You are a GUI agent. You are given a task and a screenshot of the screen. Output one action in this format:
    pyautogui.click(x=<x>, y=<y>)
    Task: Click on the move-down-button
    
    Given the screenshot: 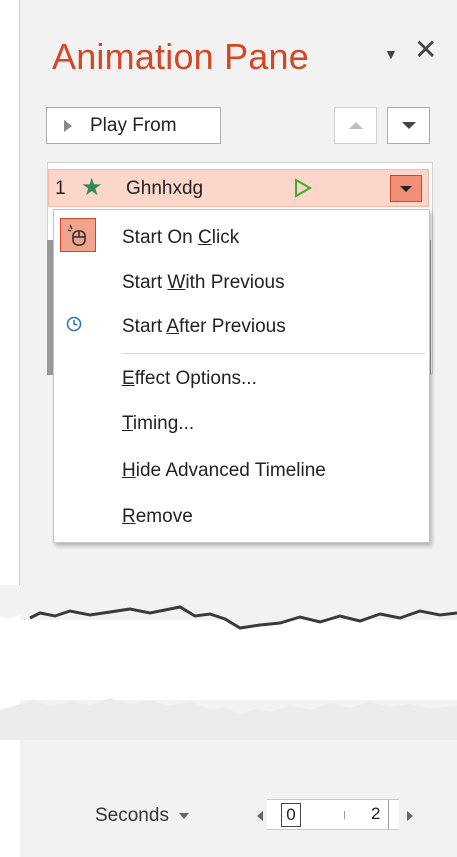 What is the action you would take?
    pyautogui.click(x=408, y=125)
    